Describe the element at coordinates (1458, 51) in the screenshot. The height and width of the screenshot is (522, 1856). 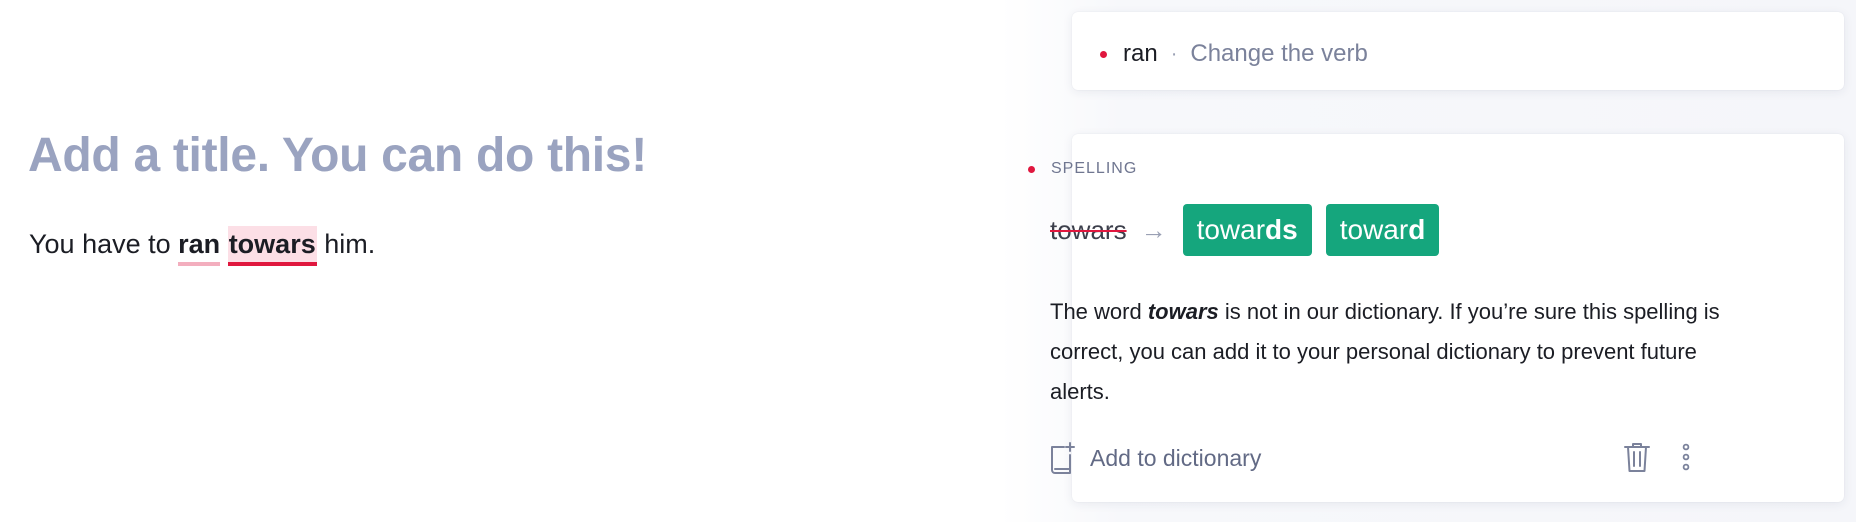
I see `suggestion-card-collapsed: ran · Change the verb` at that location.